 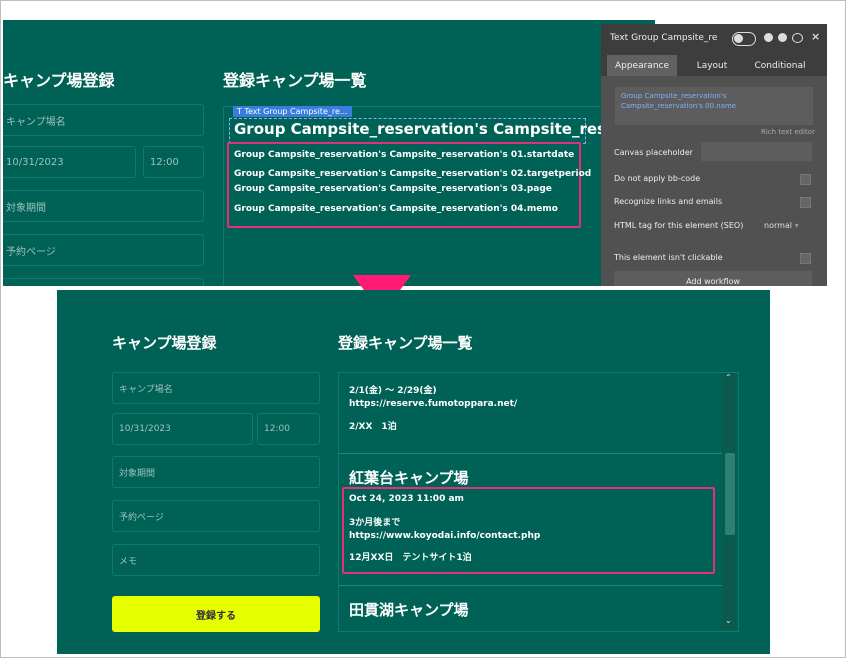 I want to click on chevron-down-icon: ▾, so click(x=796, y=225).